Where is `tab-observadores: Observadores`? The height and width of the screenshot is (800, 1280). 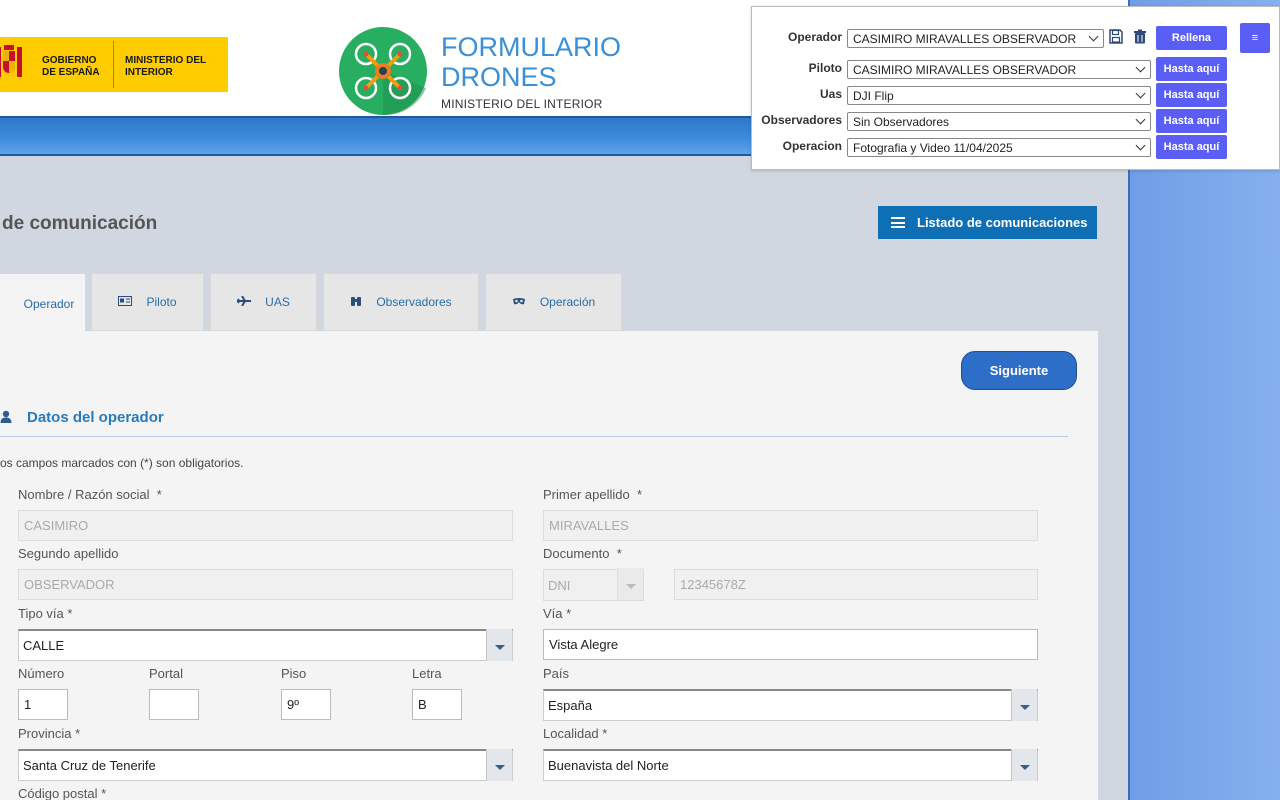
tab-observadores: Observadores is located at coordinates (401, 302).